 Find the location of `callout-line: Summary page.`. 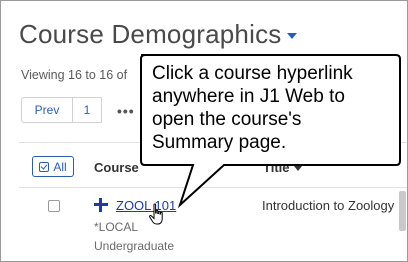

callout-line: Summary page. is located at coordinates (219, 142).